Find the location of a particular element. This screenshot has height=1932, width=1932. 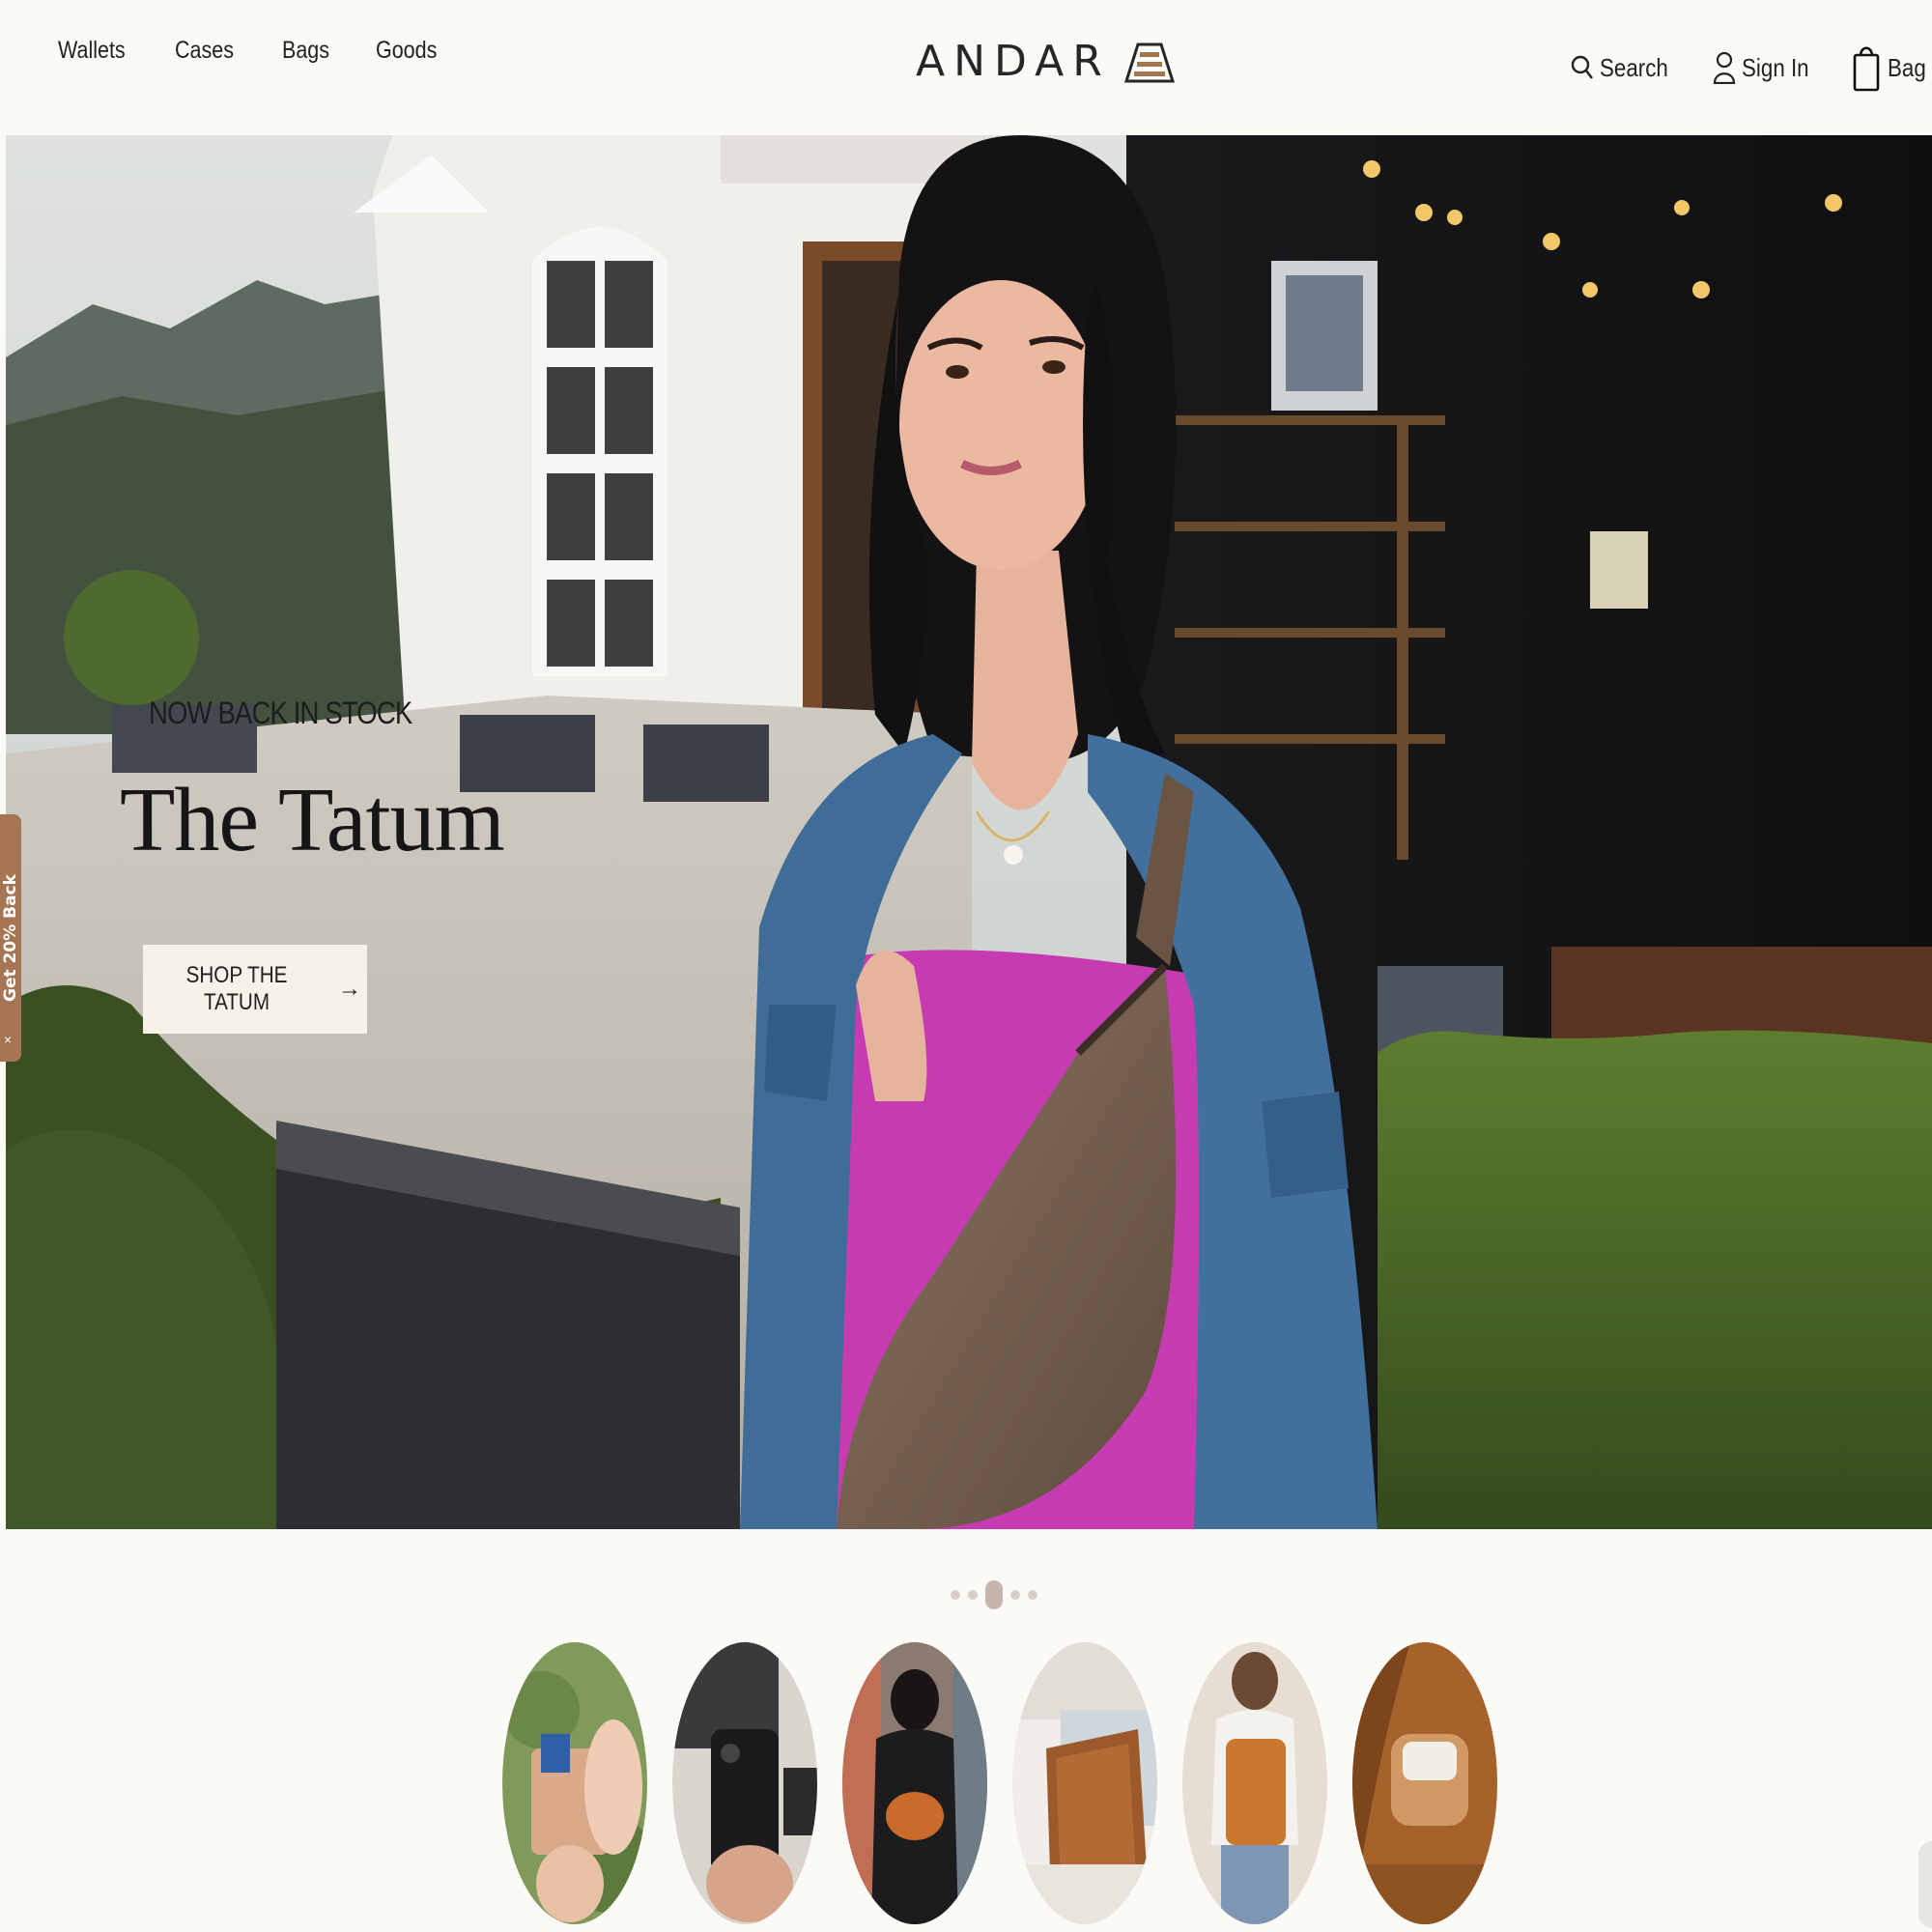

shop-tatum-button: SHOP THE TATUM → is located at coordinates (255, 989).